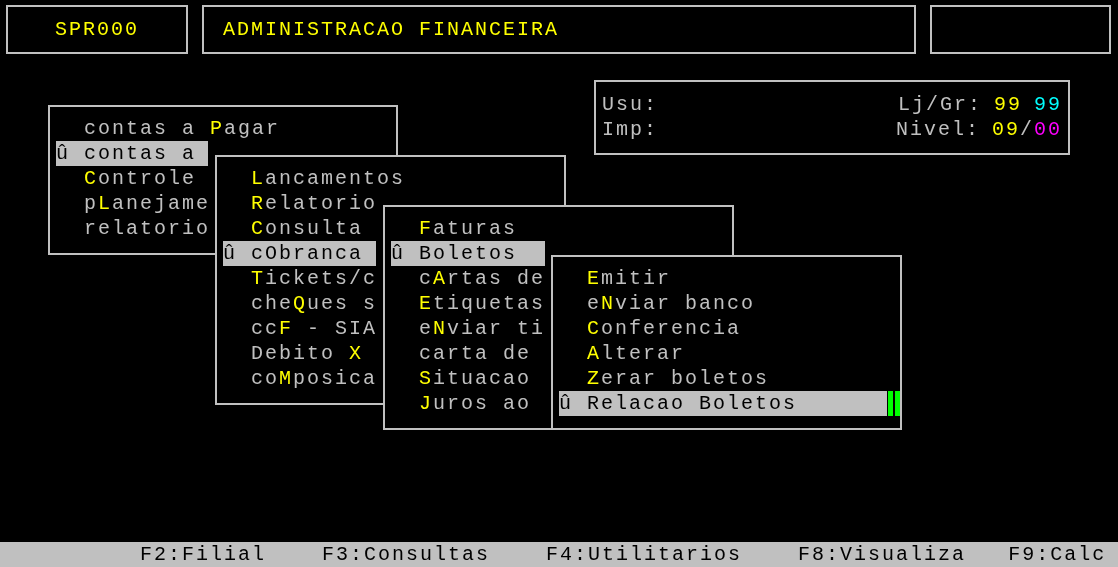 This screenshot has width=1118, height=567. What do you see at coordinates (461, 403) in the screenshot?
I see `menu-item: Juros ao` at bounding box center [461, 403].